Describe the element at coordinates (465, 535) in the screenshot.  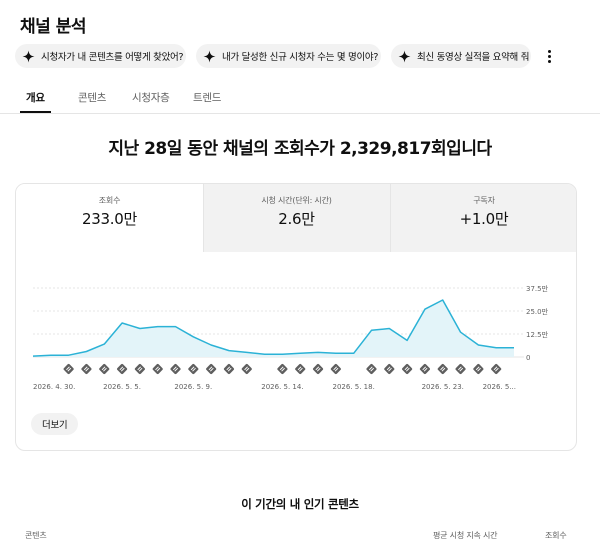
I see `column-header-avg-duration: 평균 시청 지속 시간` at that location.